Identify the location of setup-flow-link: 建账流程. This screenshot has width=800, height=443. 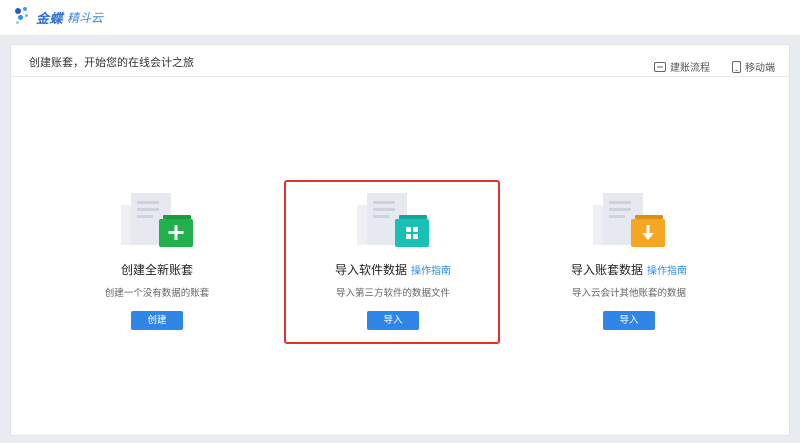
(682, 66).